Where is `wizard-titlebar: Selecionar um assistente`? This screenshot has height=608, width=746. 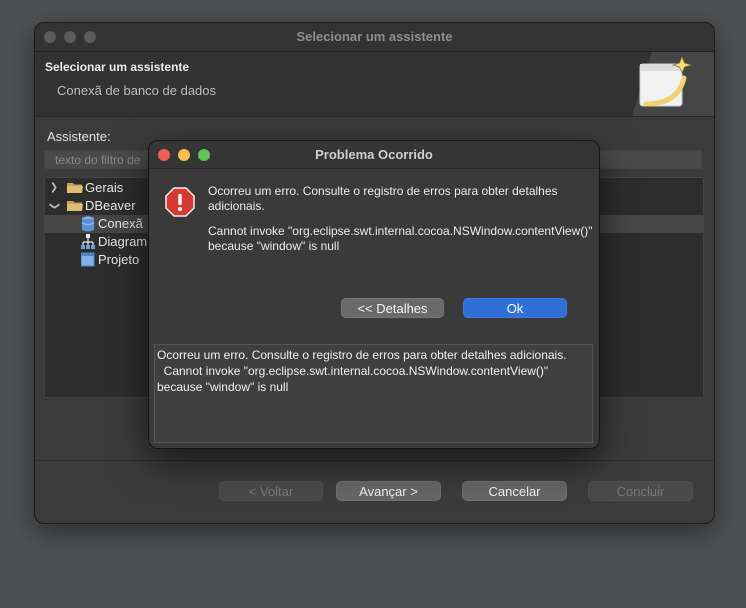 wizard-titlebar: Selecionar um assistente is located at coordinates (374, 37).